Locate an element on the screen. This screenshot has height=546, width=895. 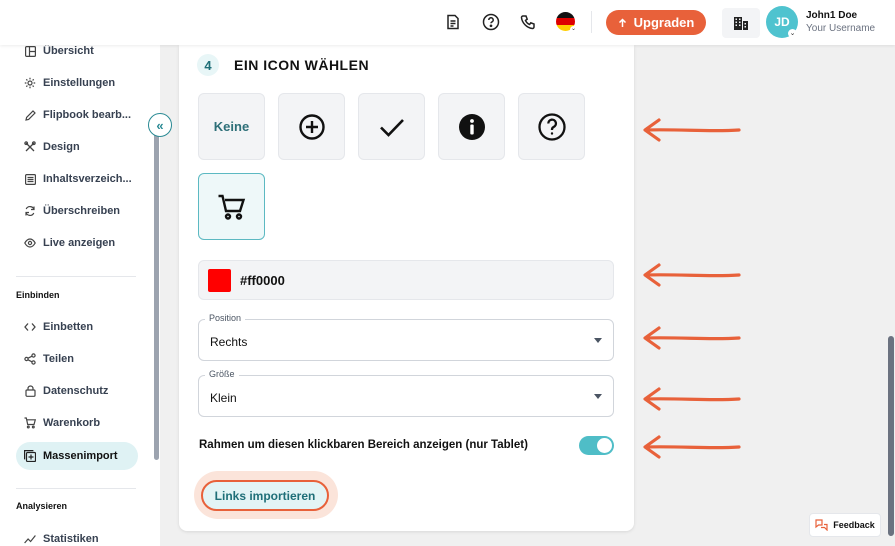
lock-icon is located at coordinates (30, 391).